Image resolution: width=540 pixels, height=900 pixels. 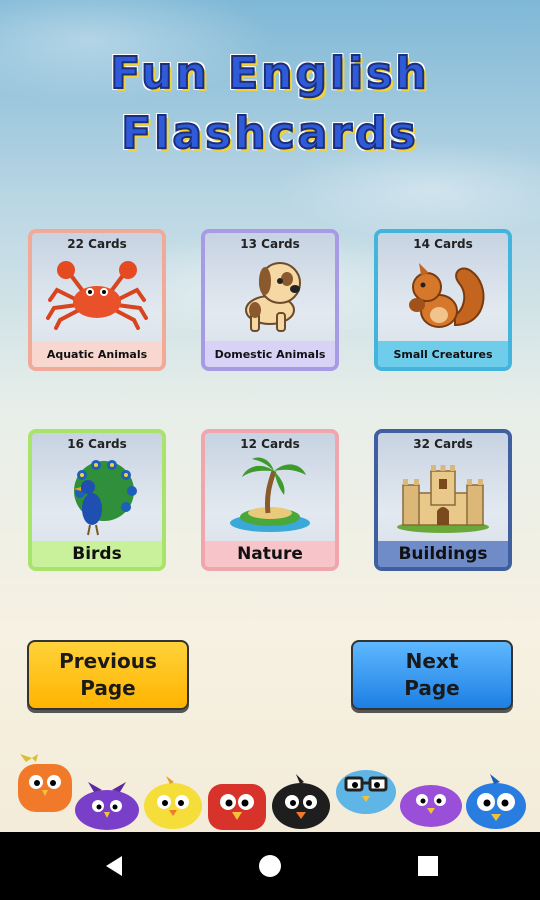 What do you see at coordinates (443, 295) in the screenshot?
I see `squirrel-icon` at bounding box center [443, 295].